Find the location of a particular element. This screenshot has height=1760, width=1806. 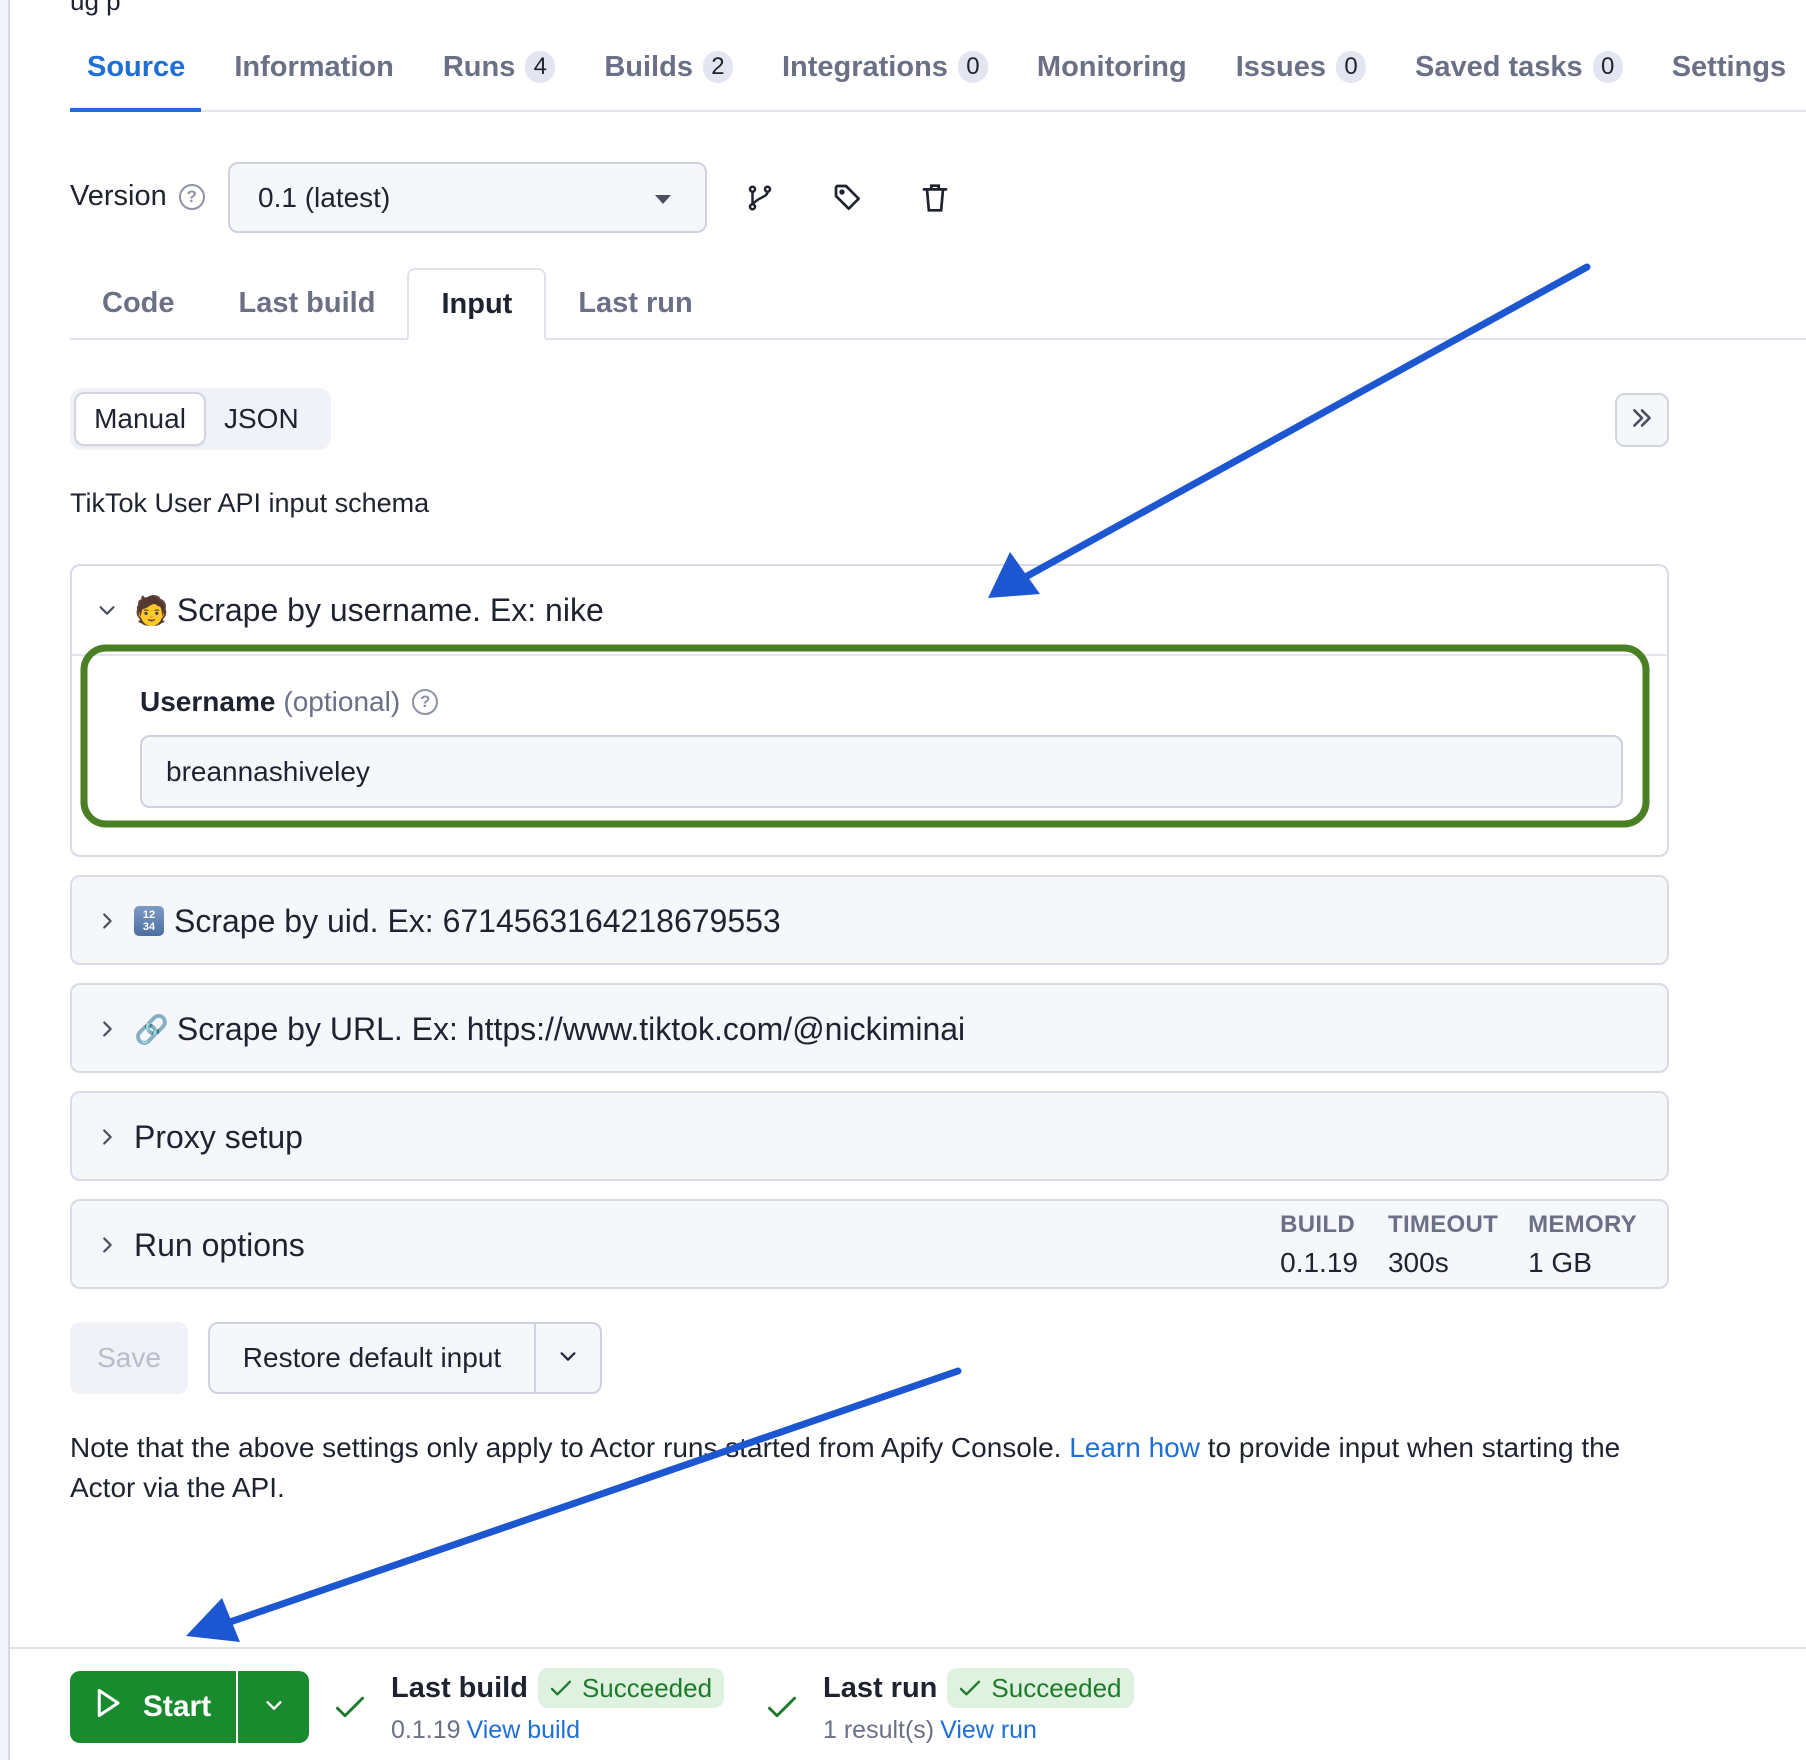

username-input is located at coordinates (881, 771).